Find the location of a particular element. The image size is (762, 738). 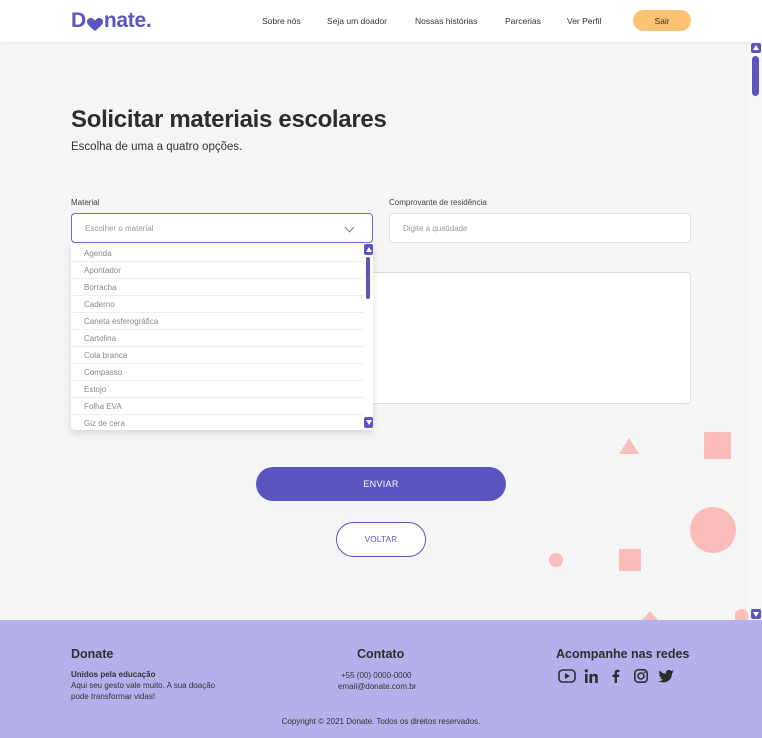

nav-seja-doador: Seja um doador is located at coordinates (357, 21).